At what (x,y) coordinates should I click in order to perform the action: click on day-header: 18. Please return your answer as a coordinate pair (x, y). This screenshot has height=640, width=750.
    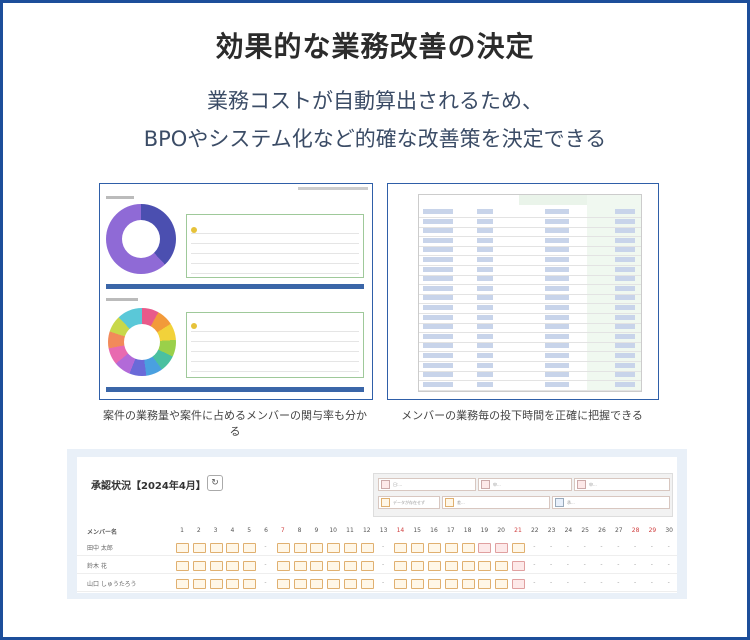
    Looking at the image, I should click on (467, 530).